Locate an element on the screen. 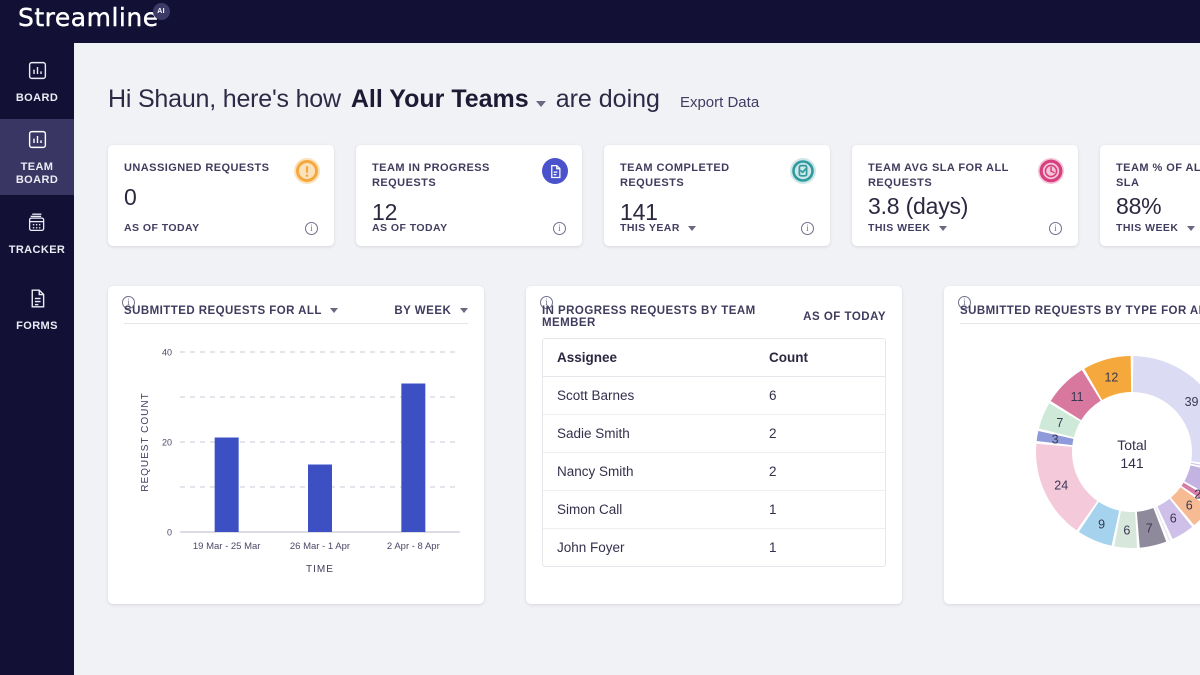 This screenshot has height=675, width=1200. tracker-grid-icon is located at coordinates (37, 225).